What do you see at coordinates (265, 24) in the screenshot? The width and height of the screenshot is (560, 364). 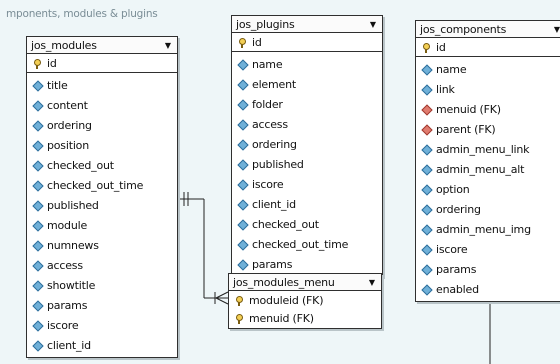 I see `table-title: jos_plugins` at bounding box center [265, 24].